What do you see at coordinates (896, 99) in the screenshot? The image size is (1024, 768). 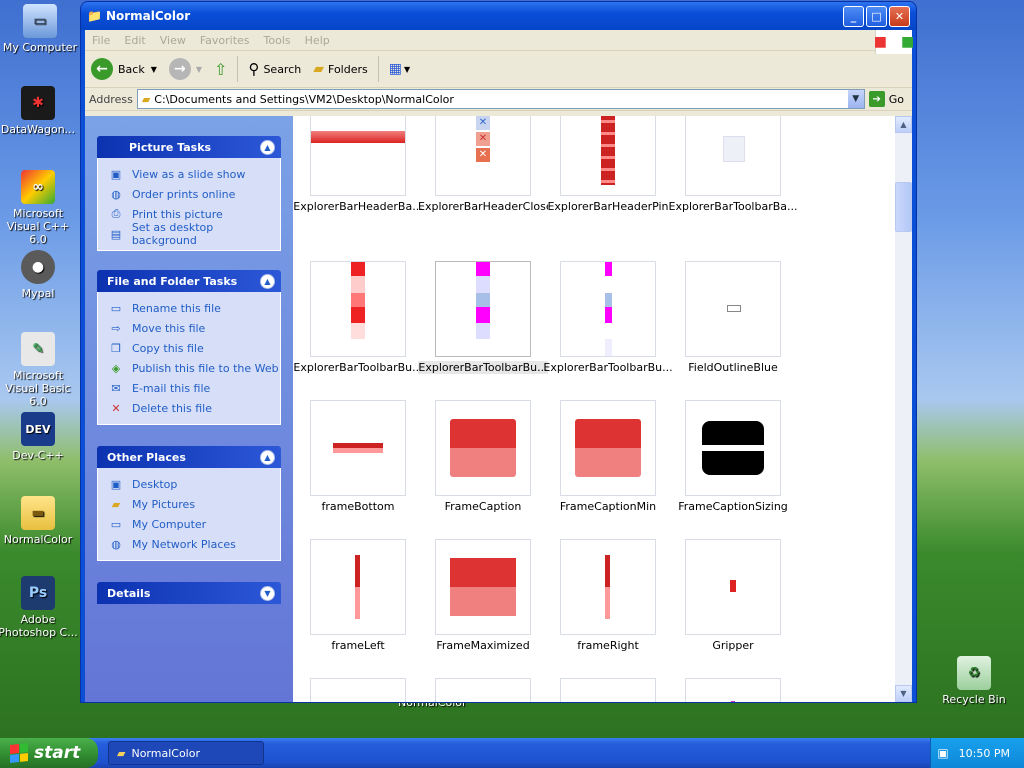 I see `go-label: Go` at bounding box center [896, 99].